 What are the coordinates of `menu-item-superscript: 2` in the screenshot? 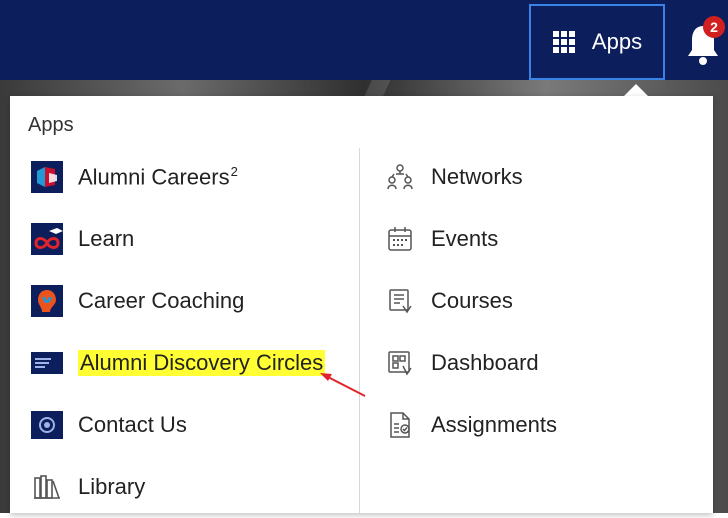 It's located at (234, 171).